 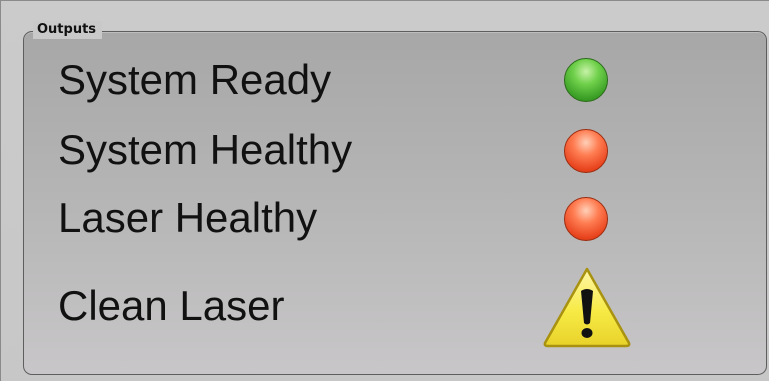 What do you see at coordinates (188, 217) in the screenshot?
I see `output-label-laser-healthy: Laser Healthy` at bounding box center [188, 217].